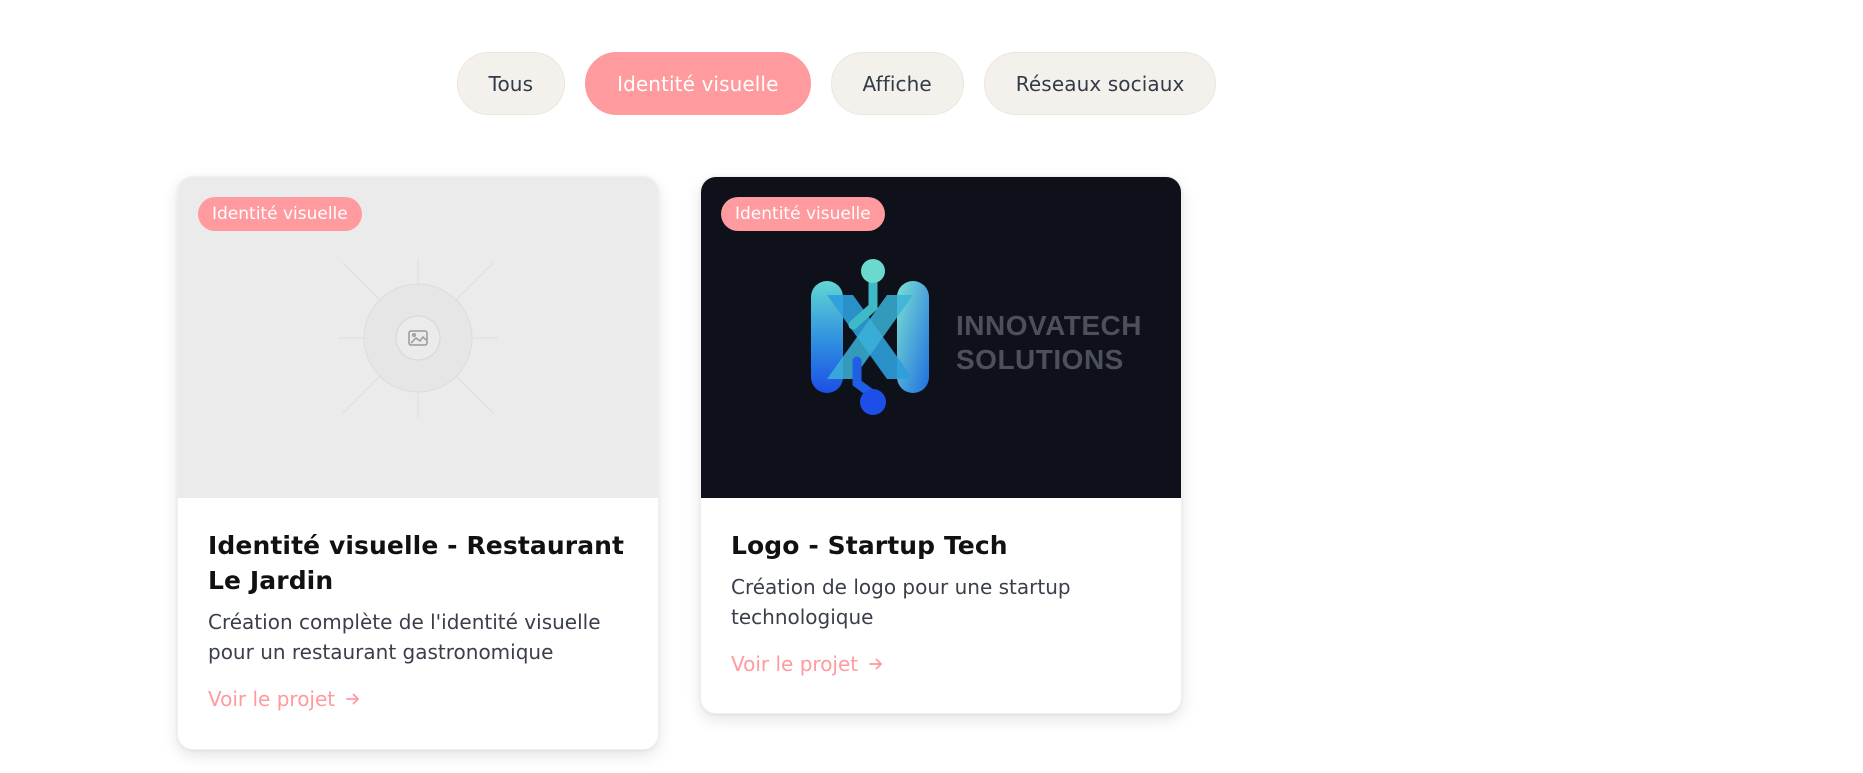 Image resolution: width=1863 pixels, height=773 pixels. What do you see at coordinates (1040, 359) in the screenshot?
I see `brand-line-2: SOLUTIONS` at bounding box center [1040, 359].